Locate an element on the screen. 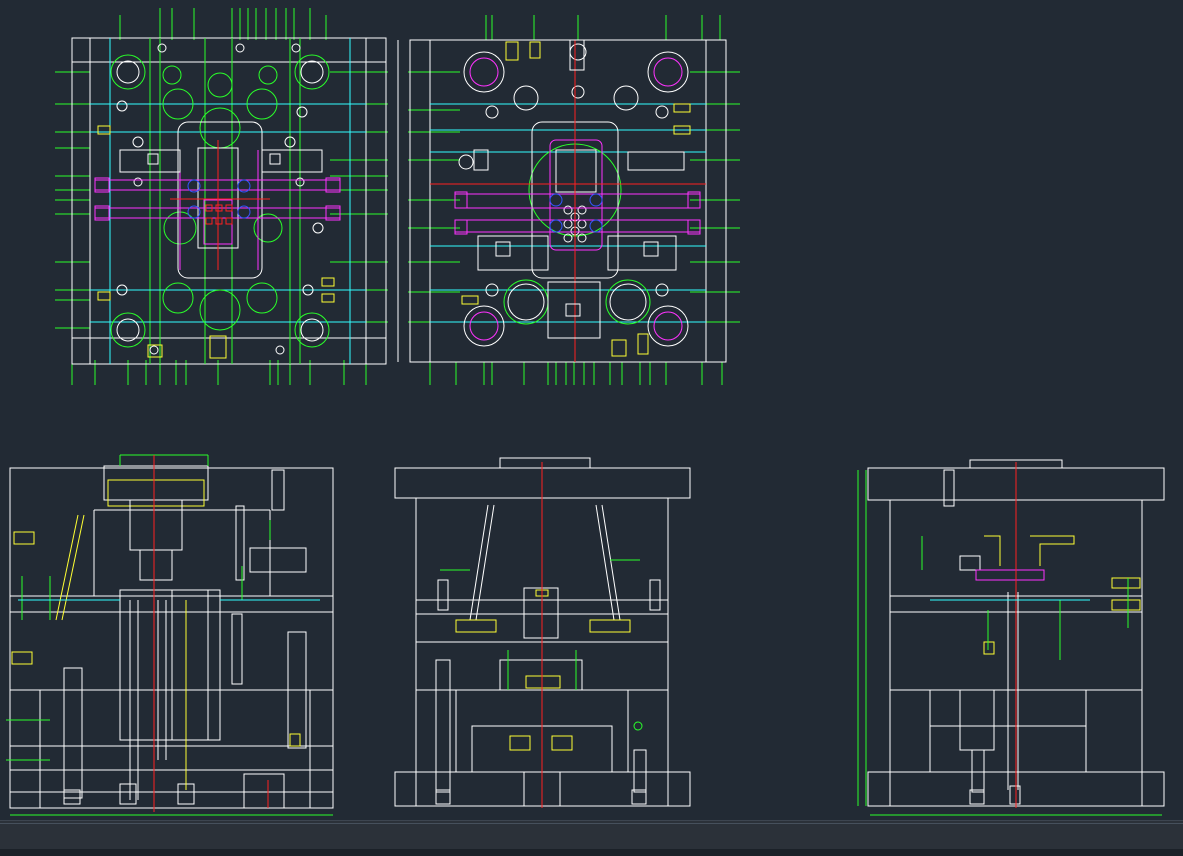 This screenshot has width=1183, height=856. section-view-c is located at coordinates (1011, 637).